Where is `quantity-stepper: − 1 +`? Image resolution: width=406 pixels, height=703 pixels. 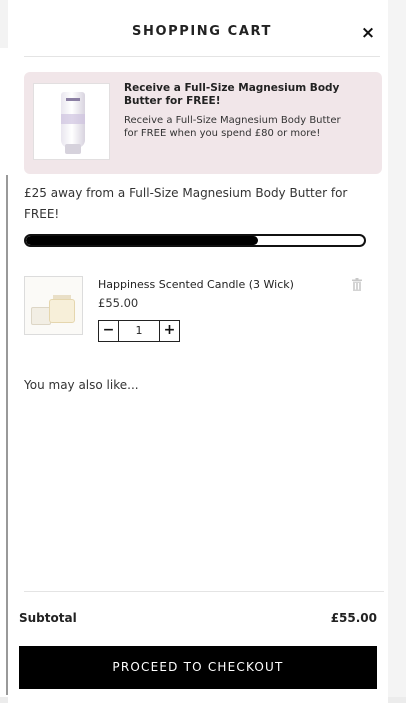 quantity-stepper: − 1 + is located at coordinates (139, 331).